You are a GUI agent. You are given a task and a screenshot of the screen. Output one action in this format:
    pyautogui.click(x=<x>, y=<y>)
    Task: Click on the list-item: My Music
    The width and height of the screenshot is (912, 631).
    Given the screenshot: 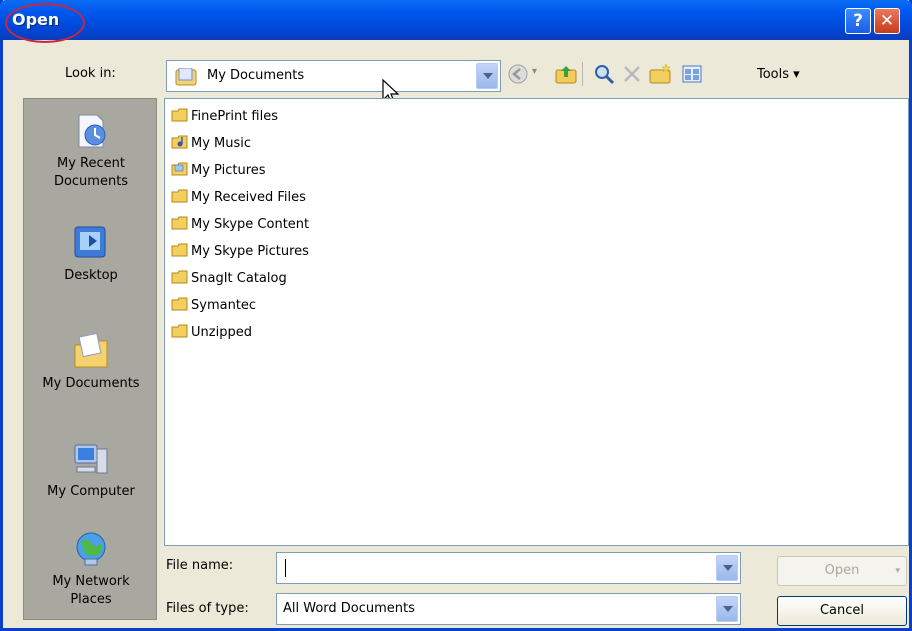 What is the action you would take?
    pyautogui.click(x=211, y=145)
    